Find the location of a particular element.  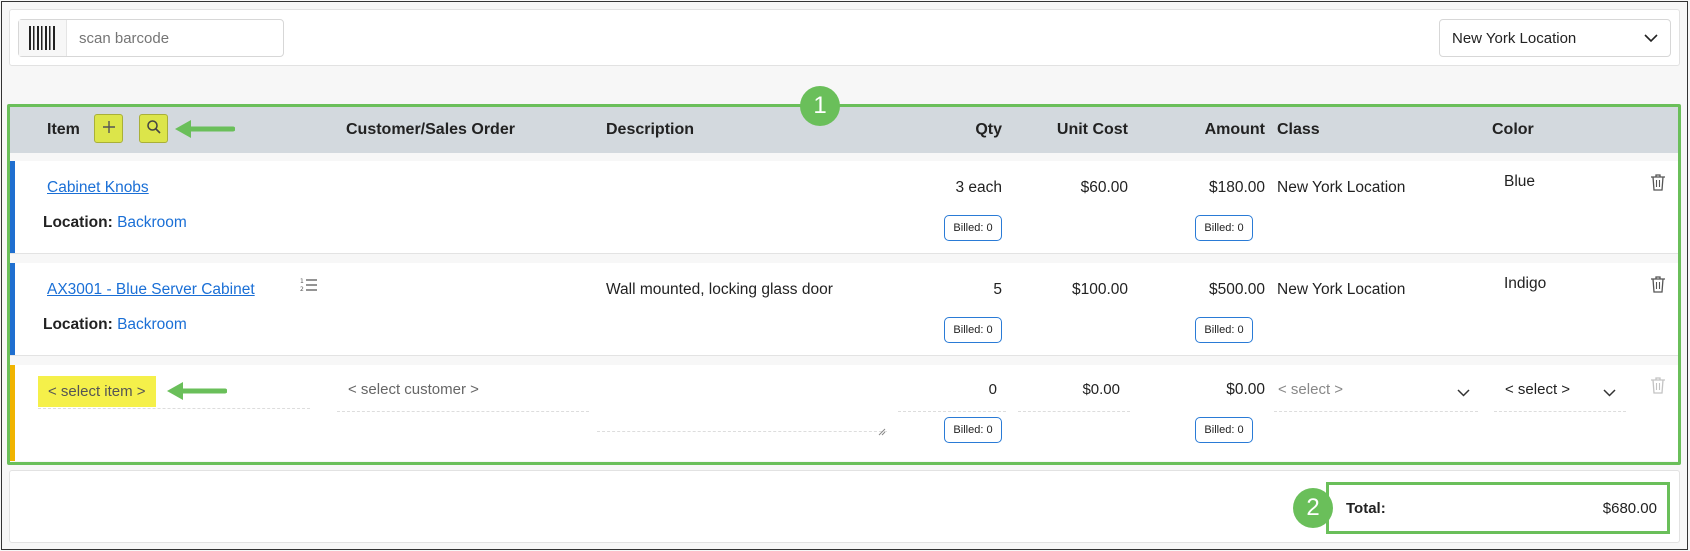

amount-value: $180.00 is located at coordinates (1236, 187).